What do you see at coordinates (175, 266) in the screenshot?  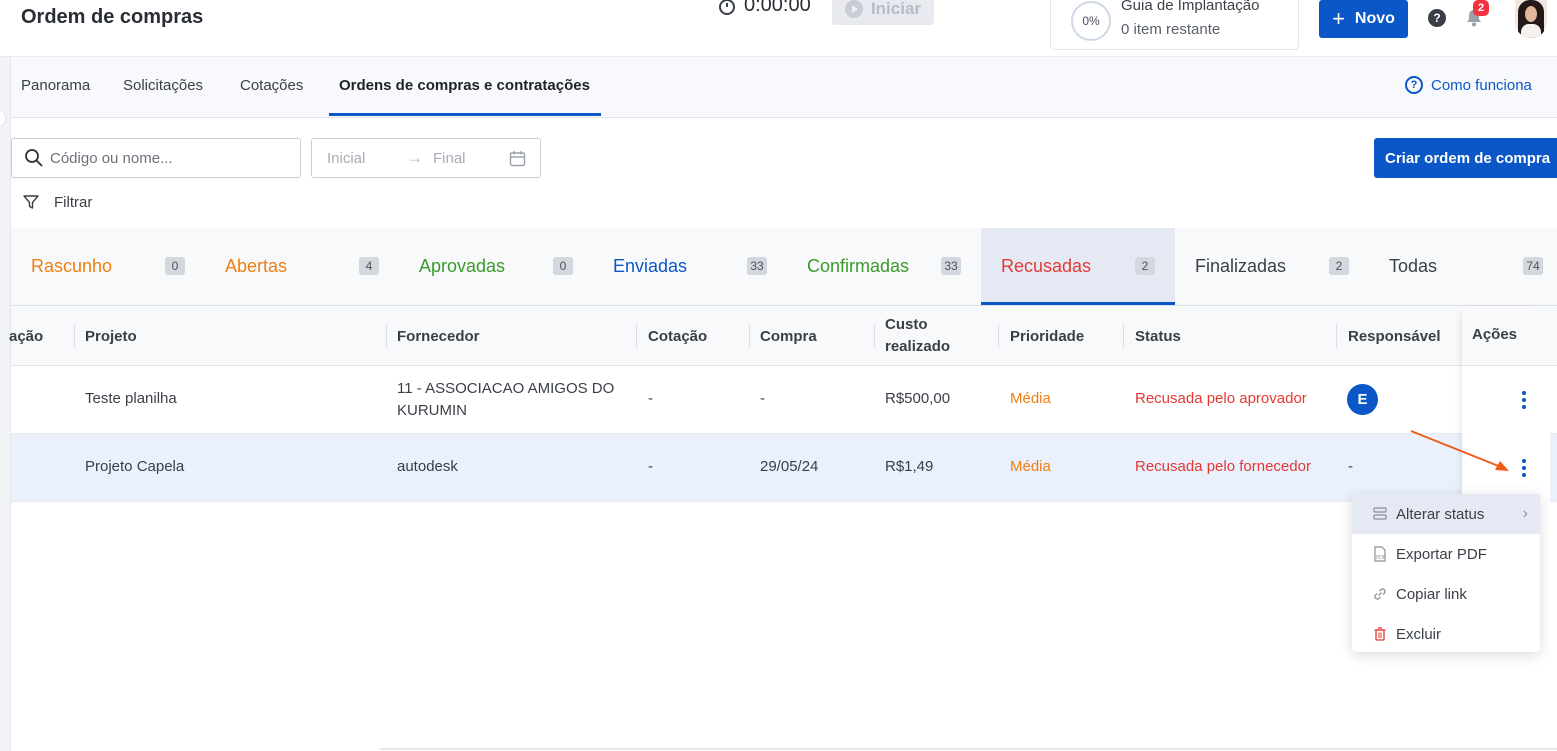 I see `status-count: 0` at bounding box center [175, 266].